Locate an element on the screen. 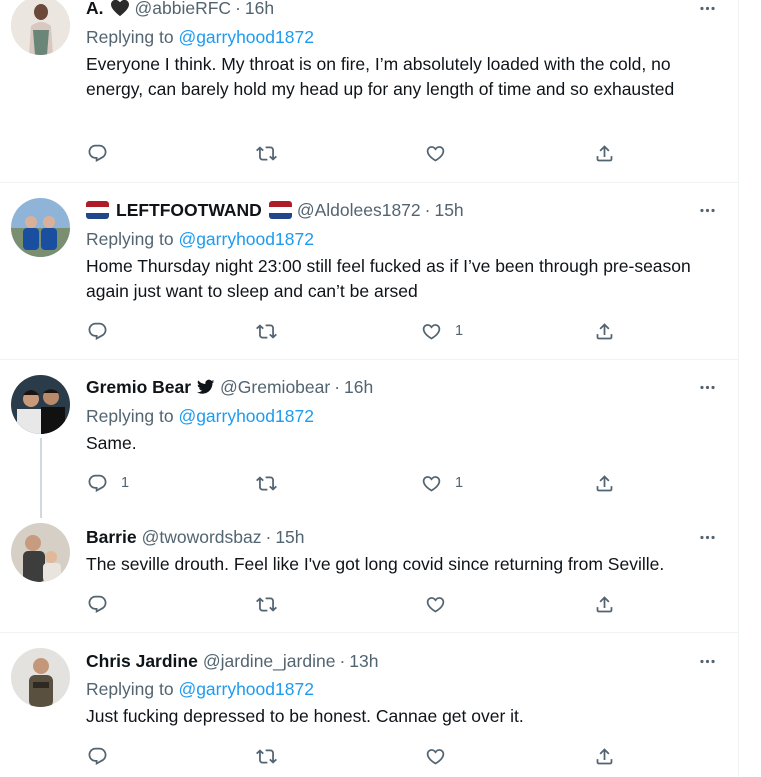 The width and height of the screenshot is (761, 777). handle: @Gremiobear is located at coordinates (275, 387).